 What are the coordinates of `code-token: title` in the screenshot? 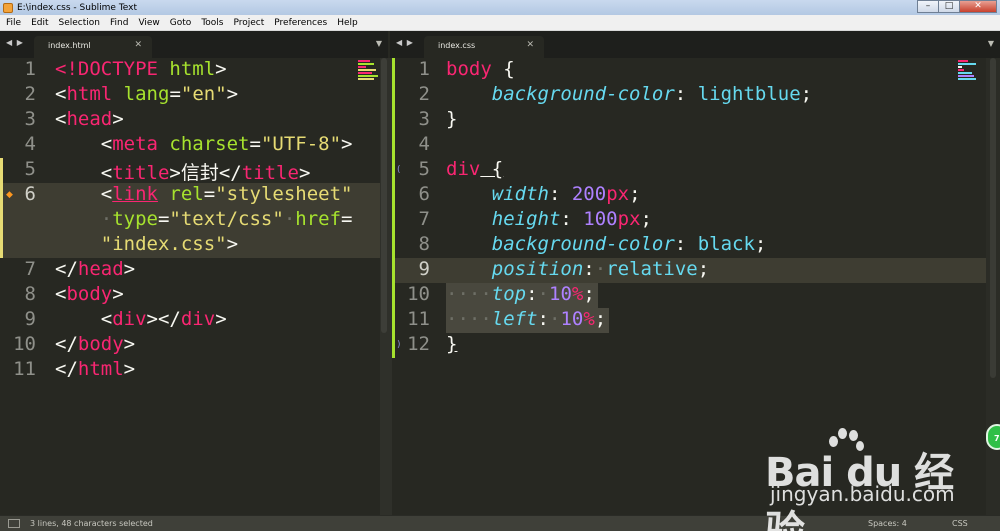 It's located at (270, 173).